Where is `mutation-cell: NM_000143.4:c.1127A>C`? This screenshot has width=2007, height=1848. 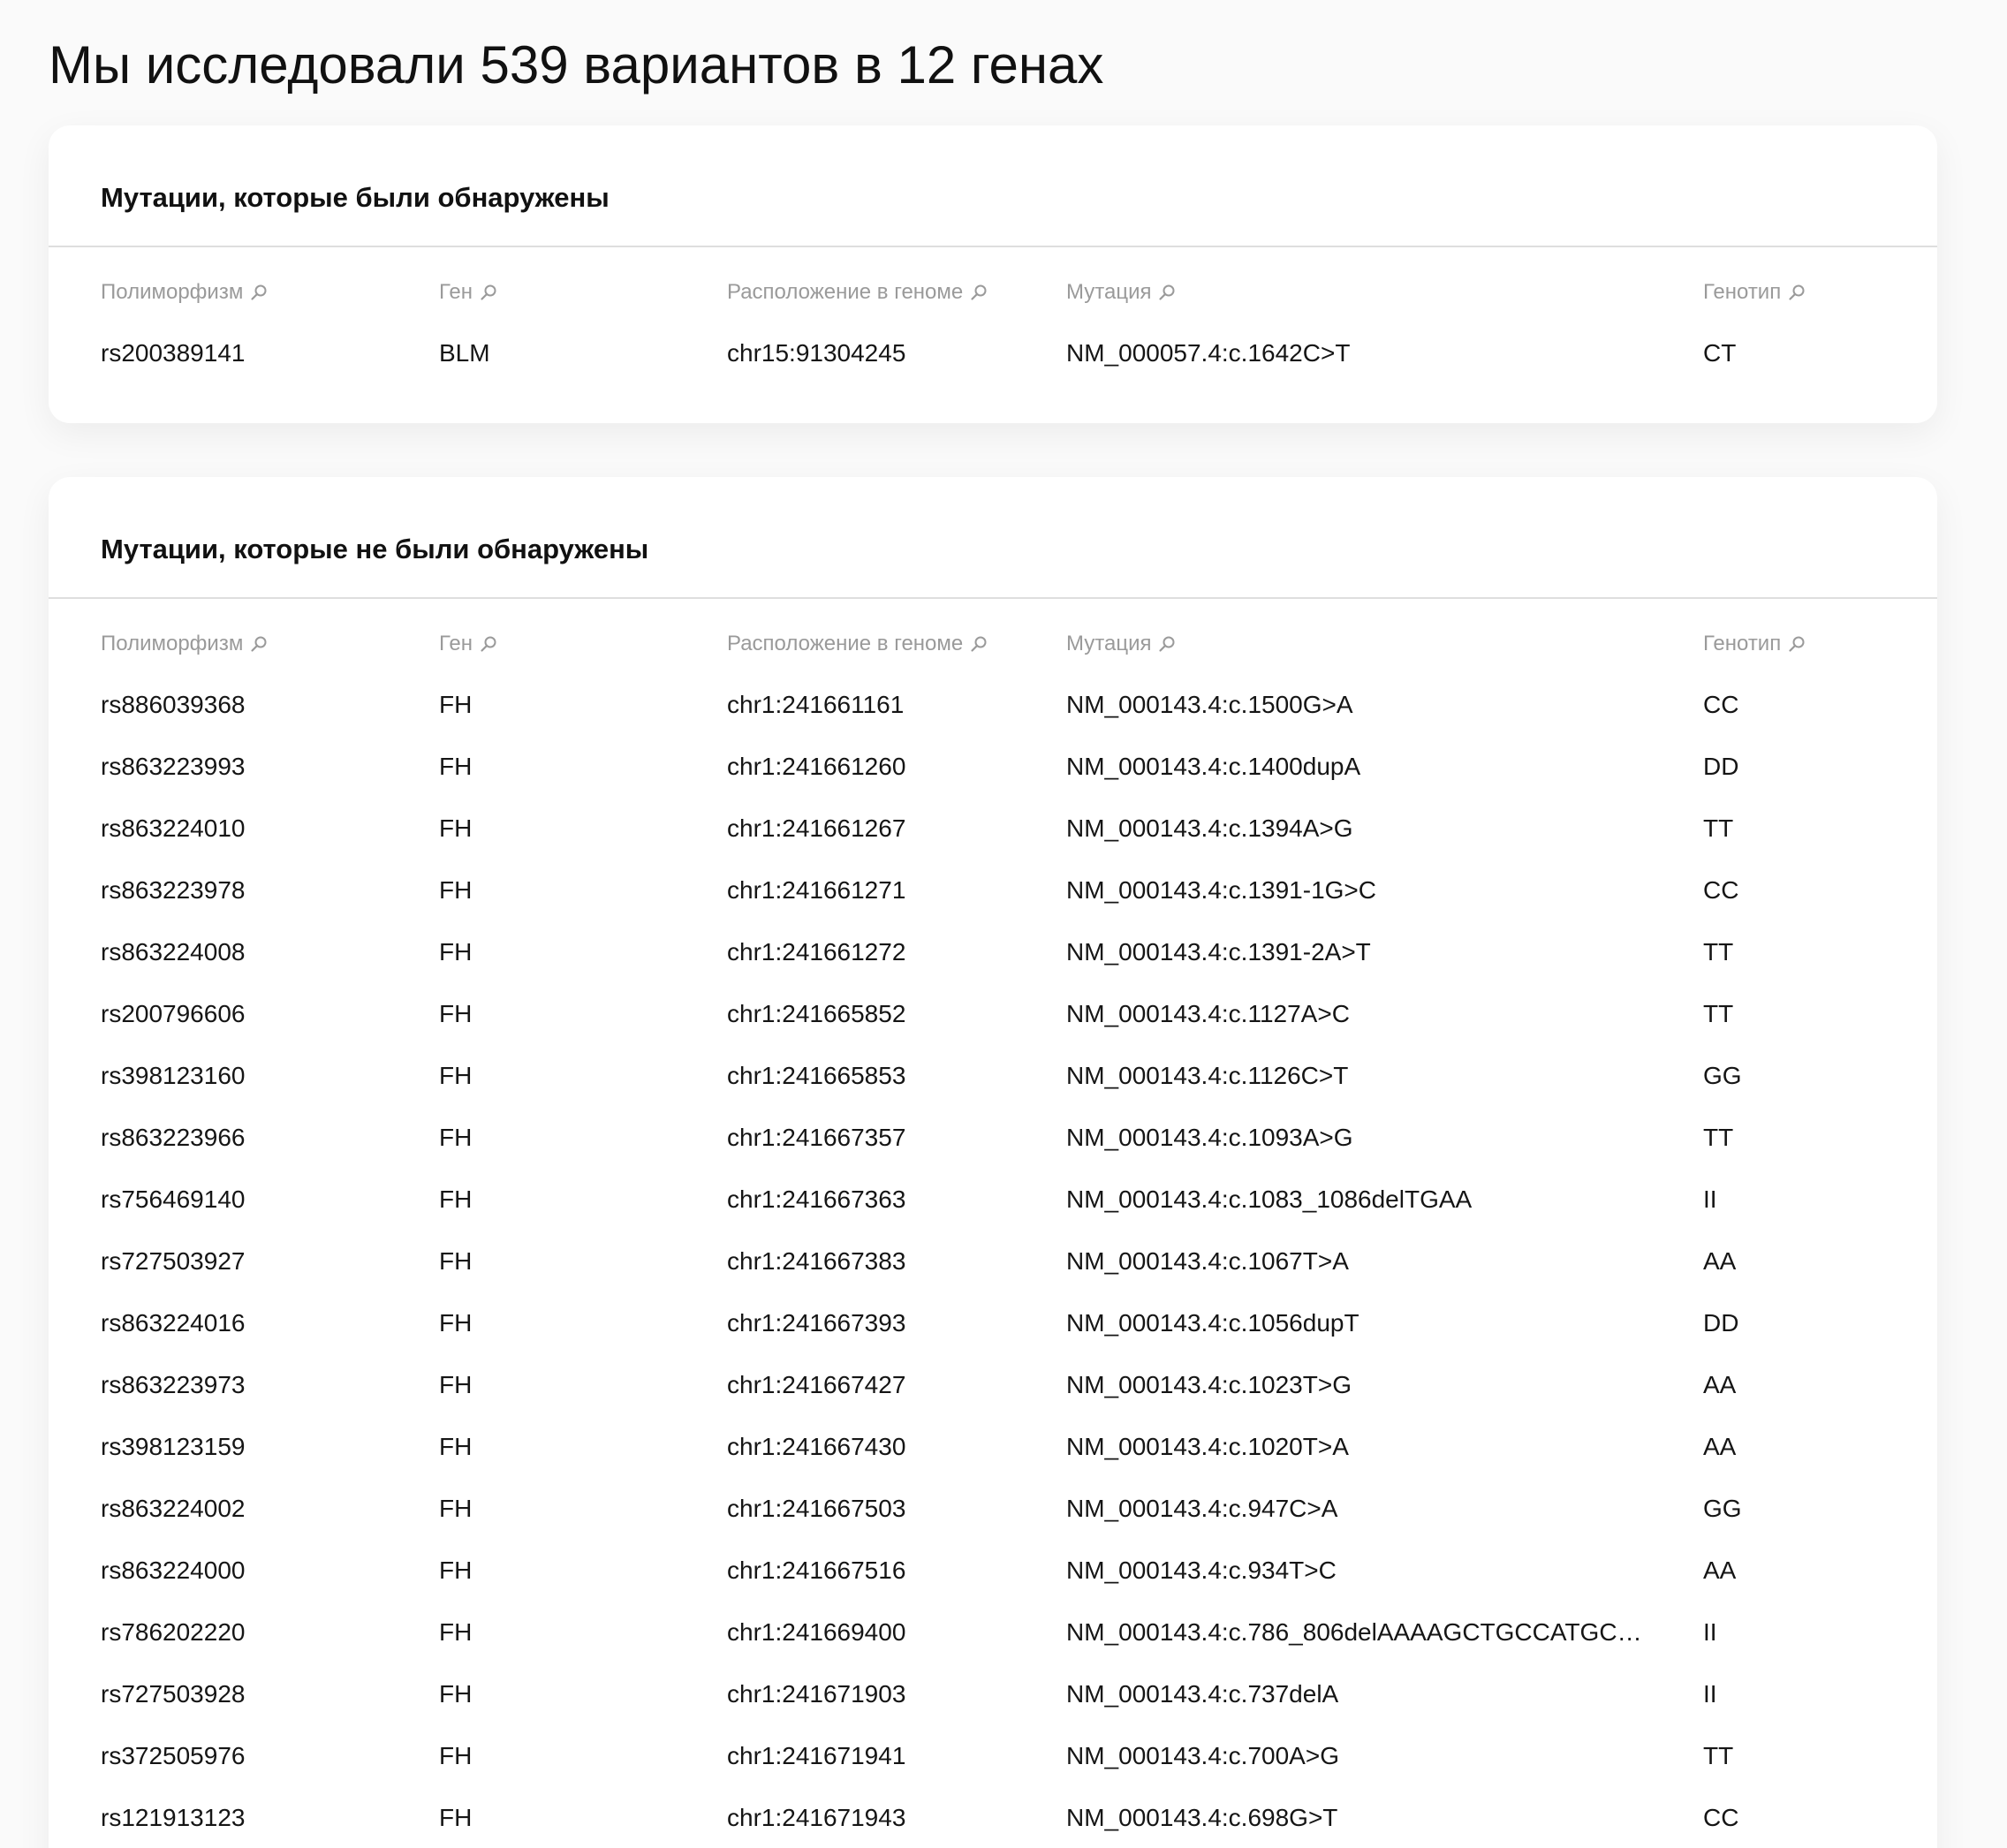
mutation-cell: NM_000143.4:c.1127A>C is located at coordinates (1208, 1013).